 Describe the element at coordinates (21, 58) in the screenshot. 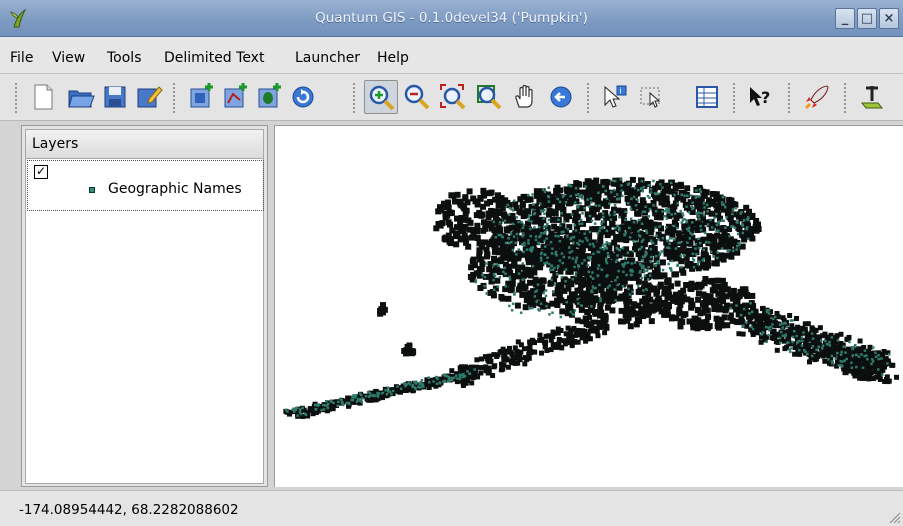

I see `menu-file: File` at that location.